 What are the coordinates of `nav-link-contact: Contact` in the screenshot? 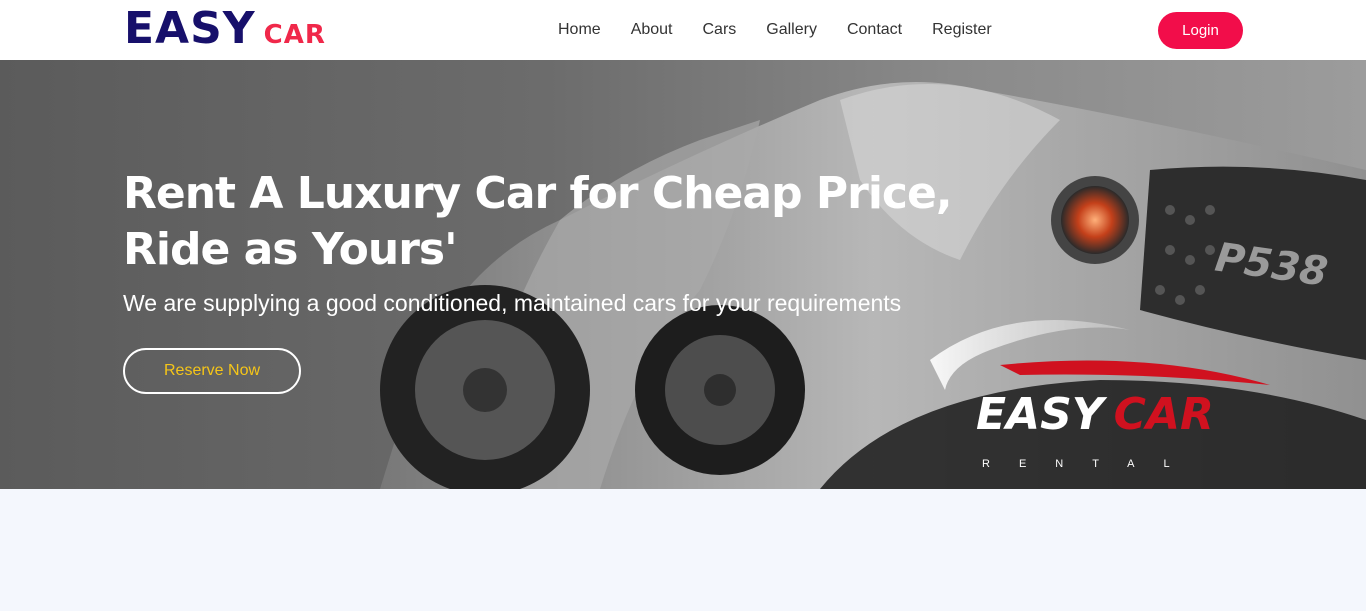 It's located at (874, 30).